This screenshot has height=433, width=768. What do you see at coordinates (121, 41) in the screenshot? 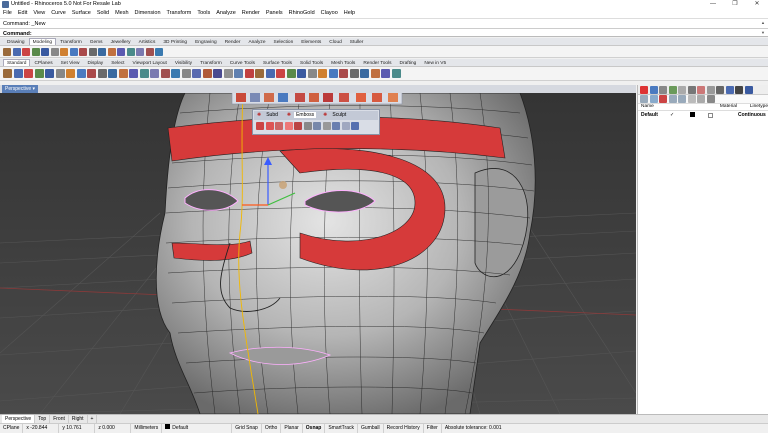
I see `tab-jewellery: Jewellery` at bounding box center [121, 41].